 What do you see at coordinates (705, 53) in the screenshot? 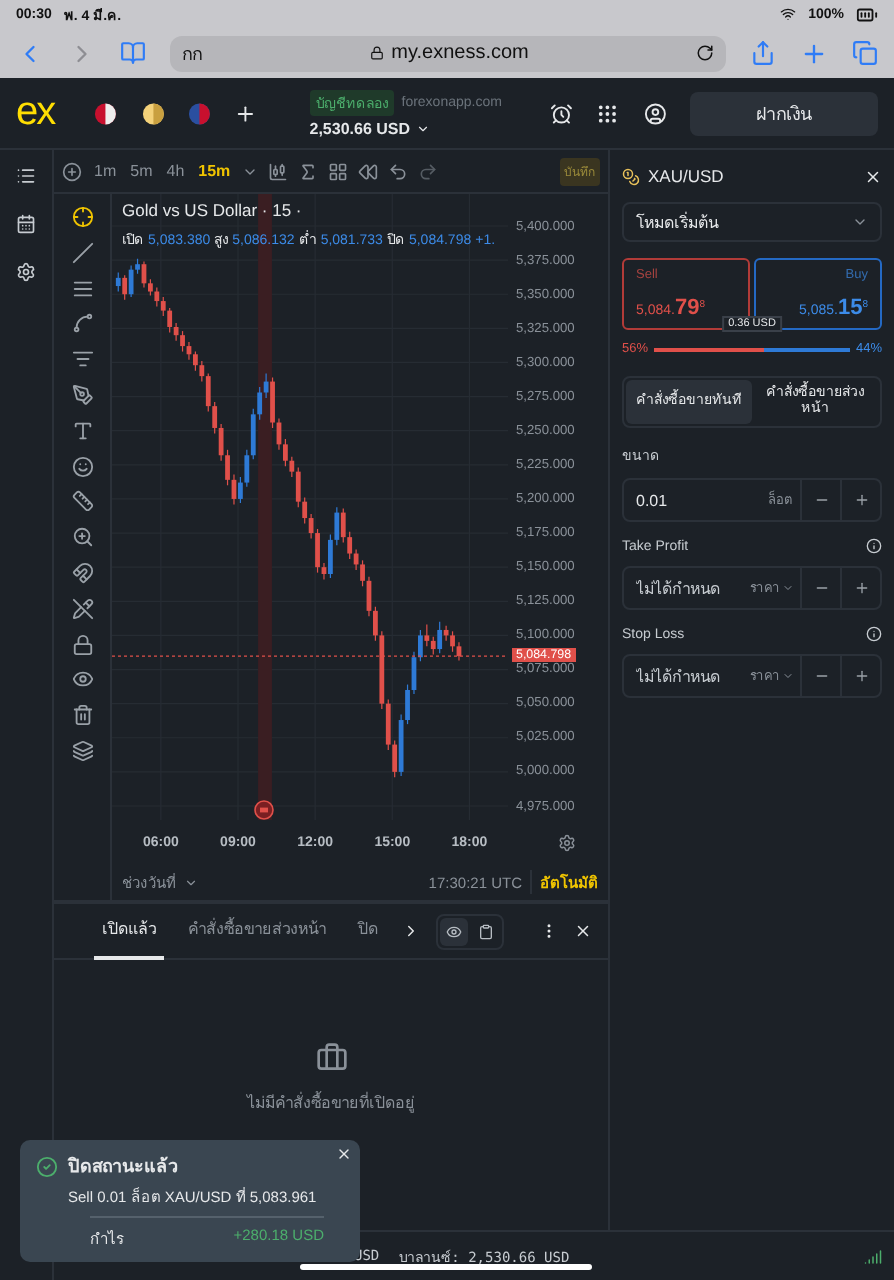
I see `reload-icon` at bounding box center [705, 53].